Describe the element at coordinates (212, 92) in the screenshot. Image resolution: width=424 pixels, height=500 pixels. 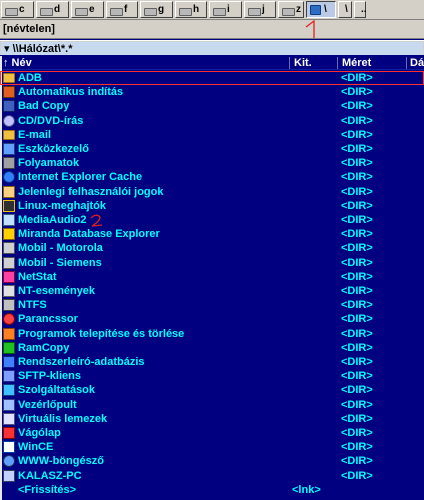
I see `file-row: Automatikus indítás <DIR>` at that location.